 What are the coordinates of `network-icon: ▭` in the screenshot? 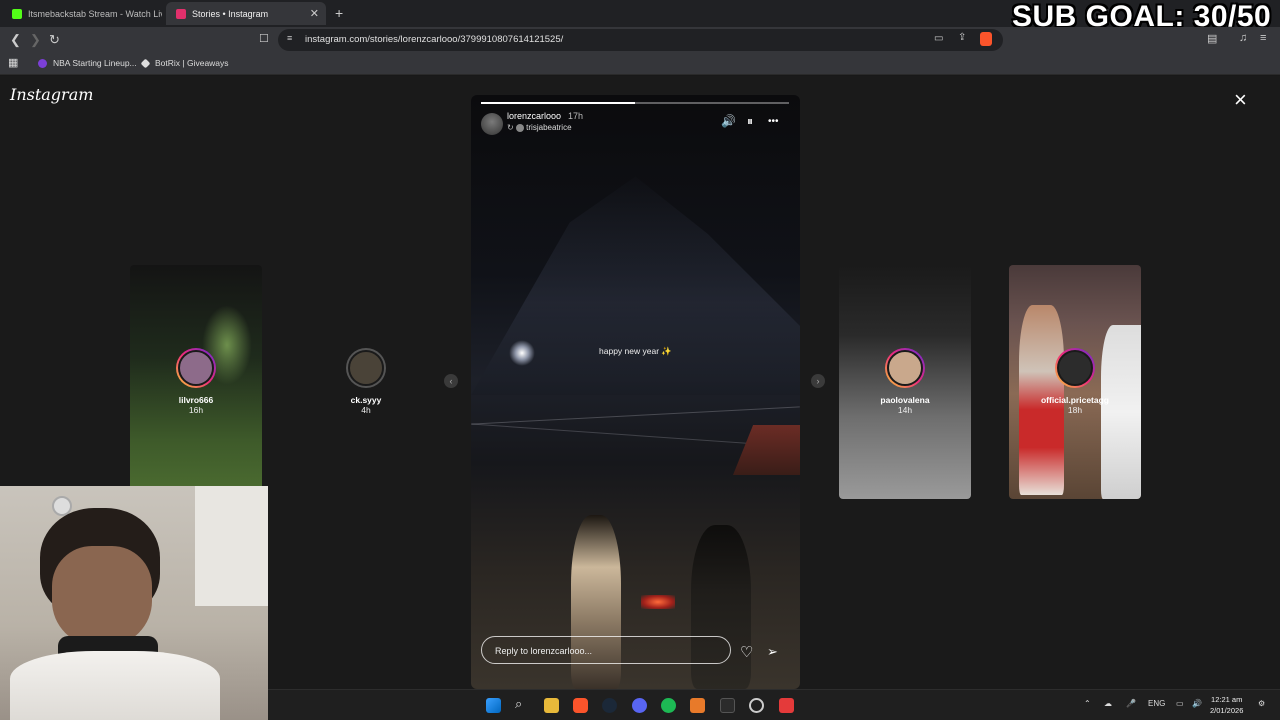 It's located at (1180, 703).